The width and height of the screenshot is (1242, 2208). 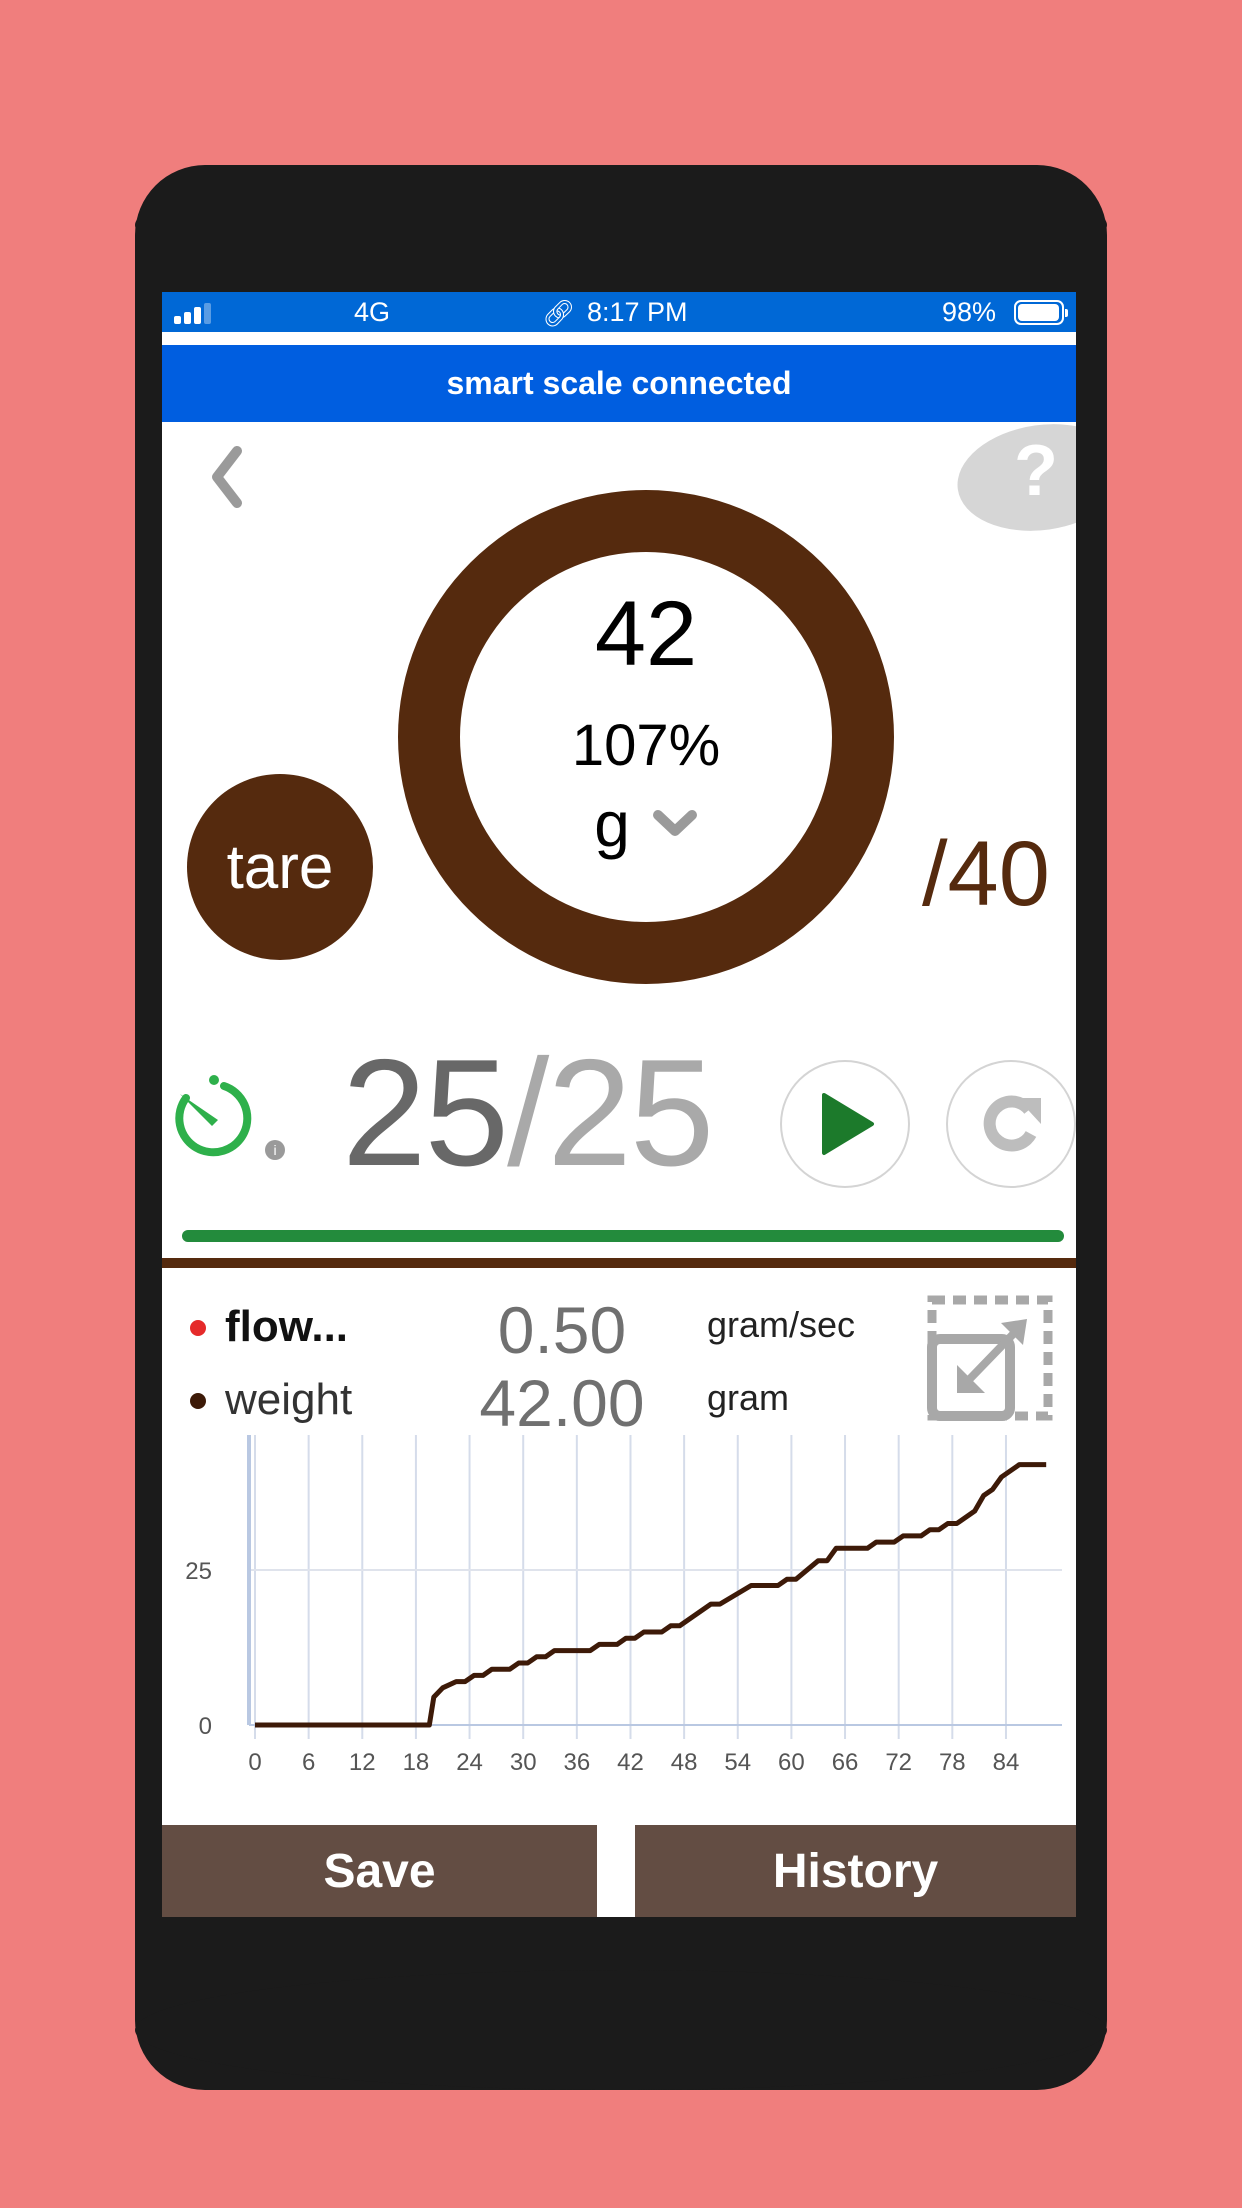 I want to click on refresh-icon, so click(x=1012, y=1123).